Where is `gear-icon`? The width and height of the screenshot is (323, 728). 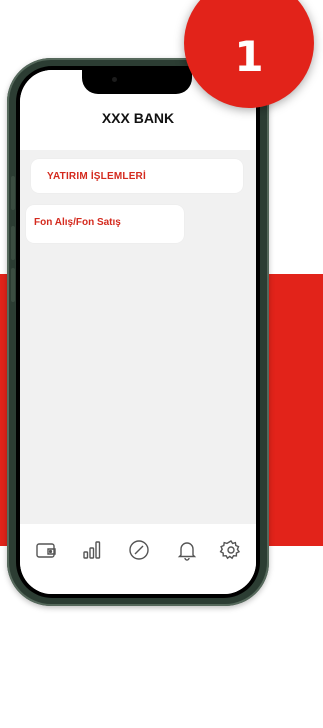
gear-icon is located at coordinates (231, 550).